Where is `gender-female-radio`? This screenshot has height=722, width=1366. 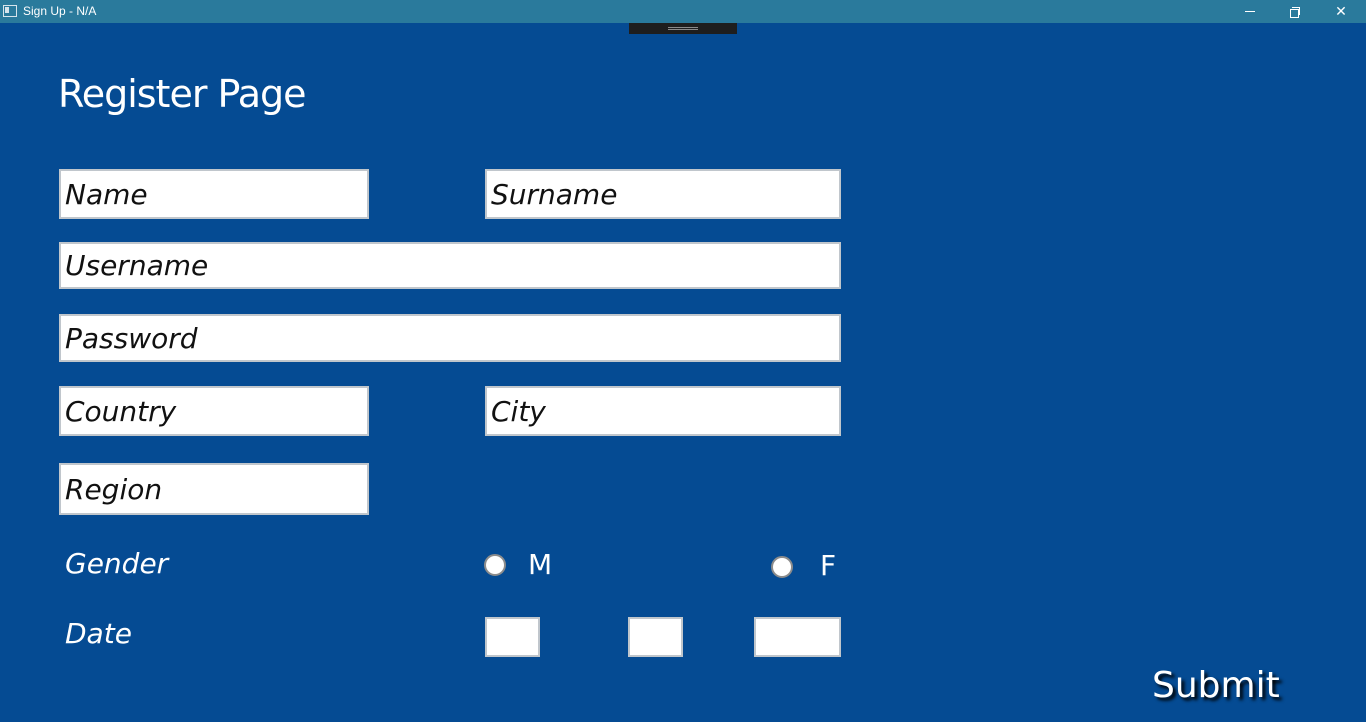
gender-female-radio is located at coordinates (782, 567).